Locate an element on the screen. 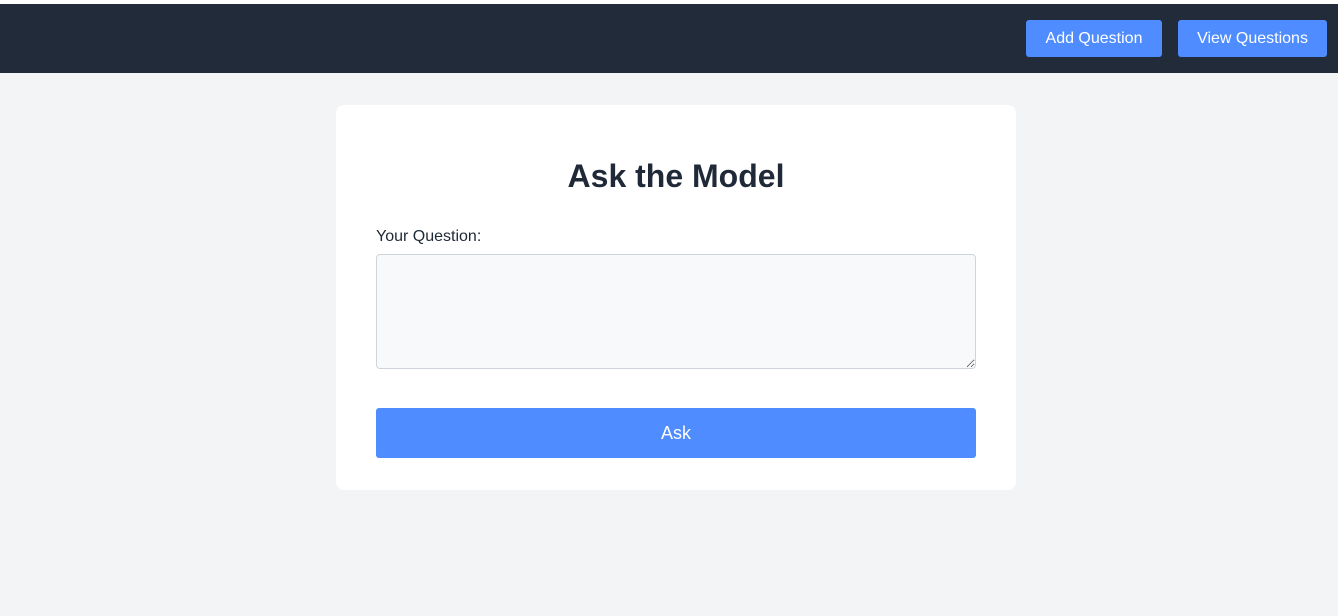 The image size is (1338, 616). add-question-button: Add Question is located at coordinates (1094, 38).